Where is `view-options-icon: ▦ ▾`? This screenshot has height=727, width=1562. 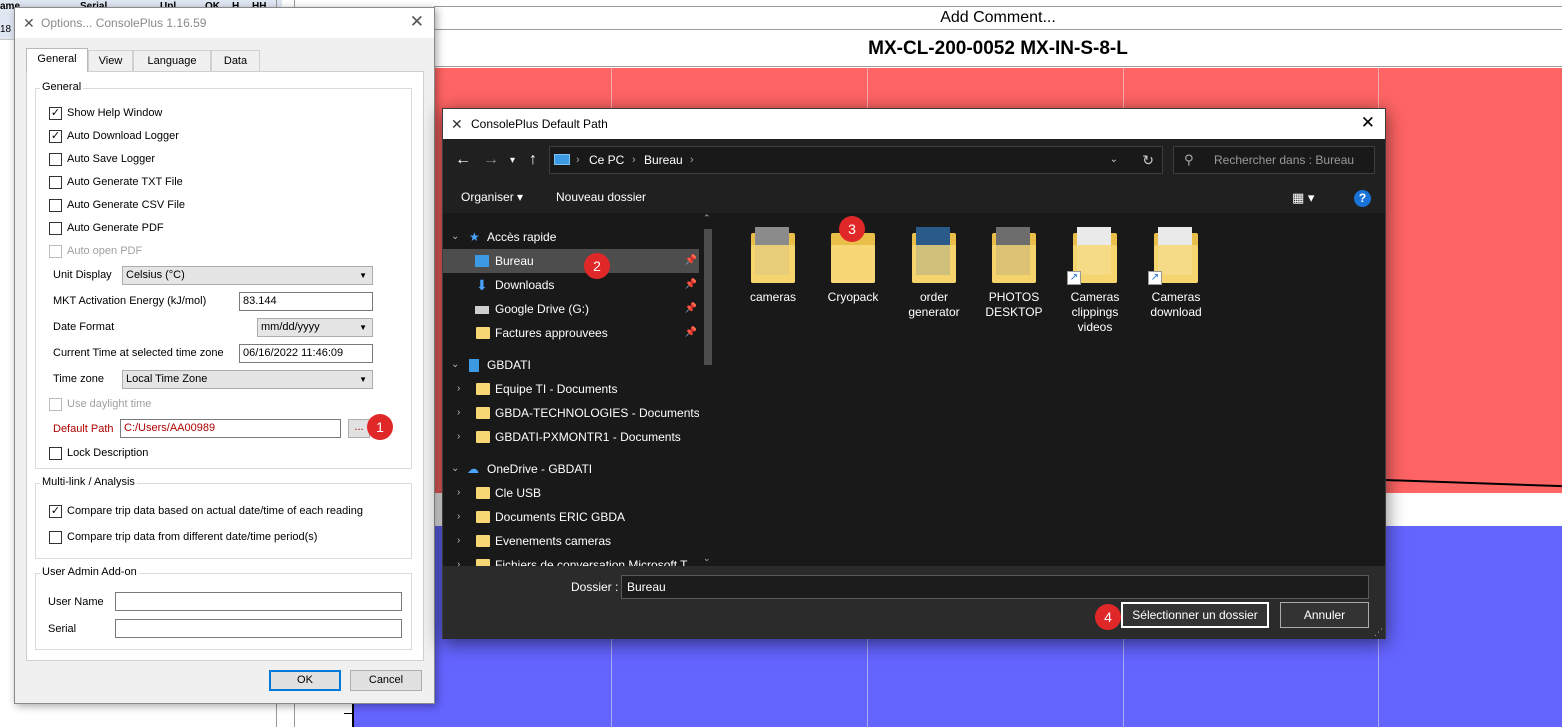 view-options-icon: ▦ ▾ is located at coordinates (1303, 198).